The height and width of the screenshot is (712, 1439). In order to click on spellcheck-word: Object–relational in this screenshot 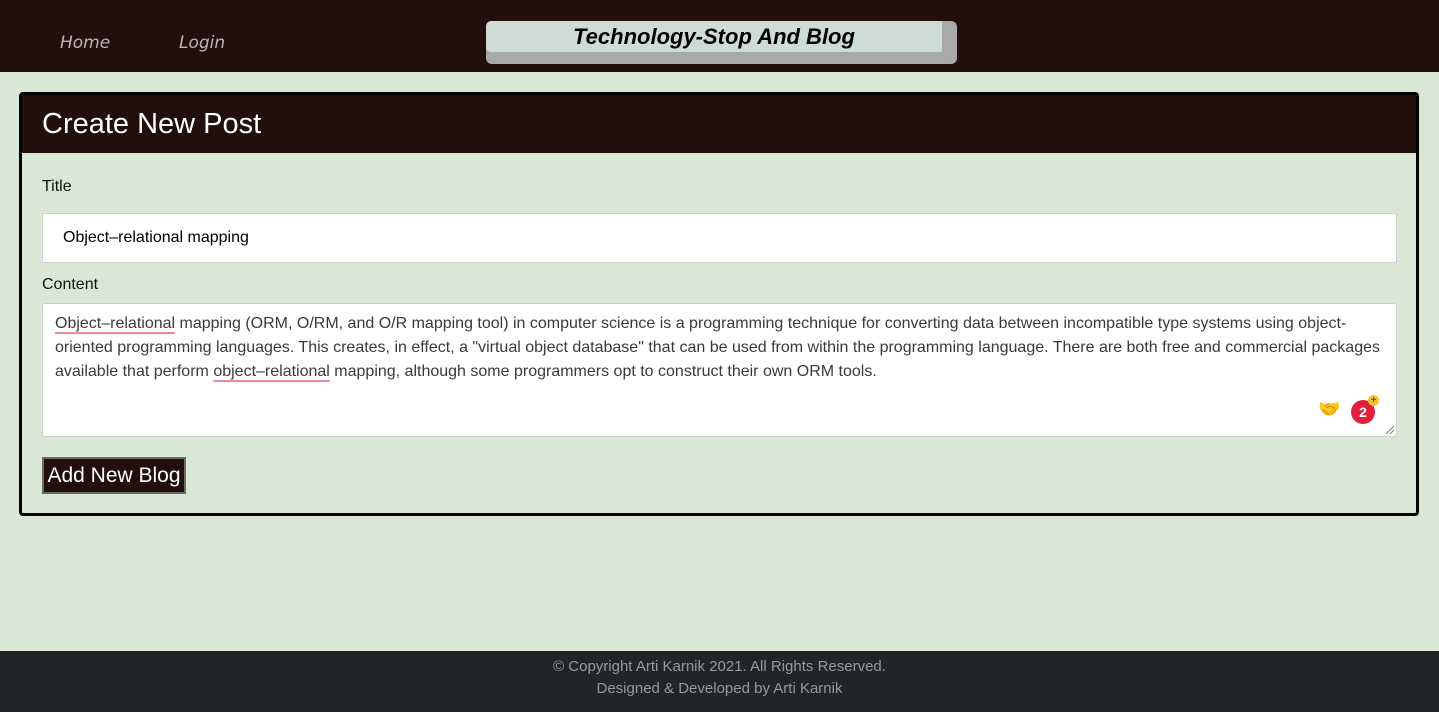, I will do `click(115, 323)`.